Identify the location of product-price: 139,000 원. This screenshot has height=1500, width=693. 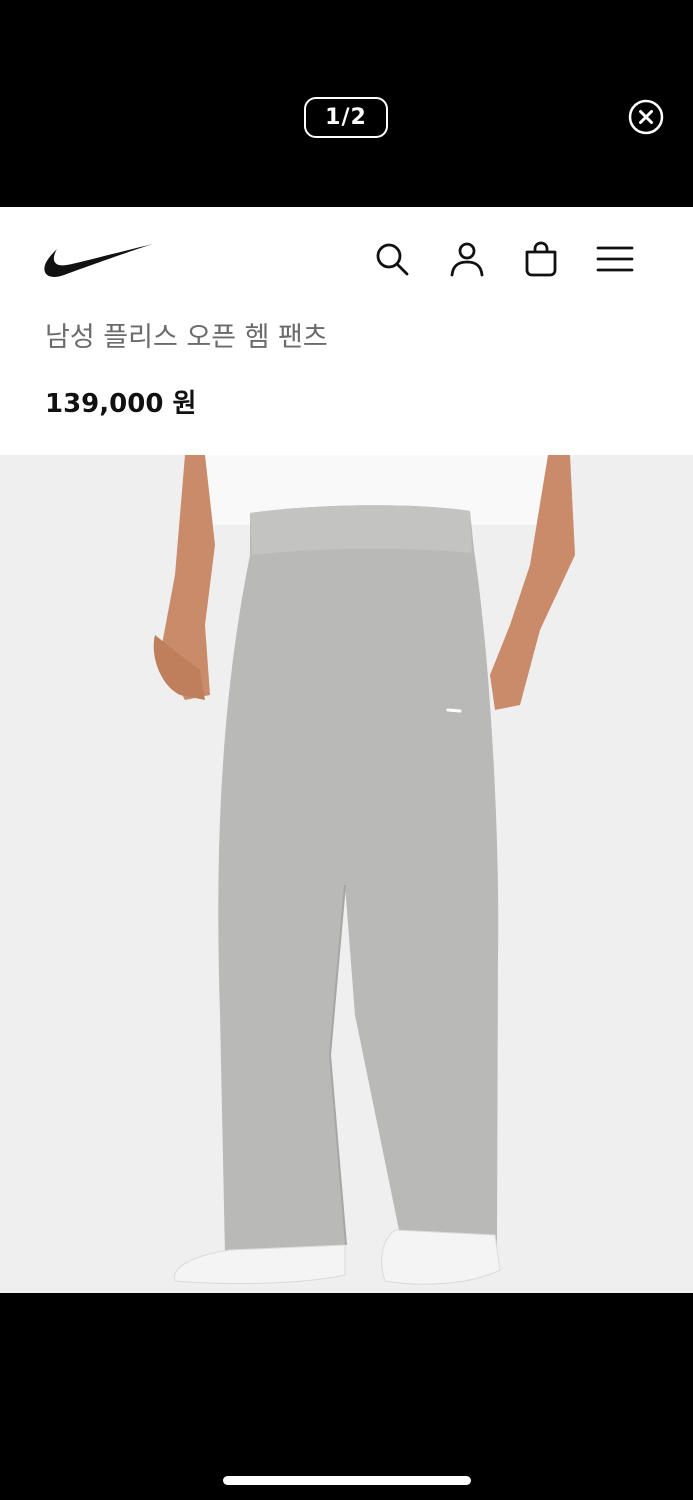
(121, 404).